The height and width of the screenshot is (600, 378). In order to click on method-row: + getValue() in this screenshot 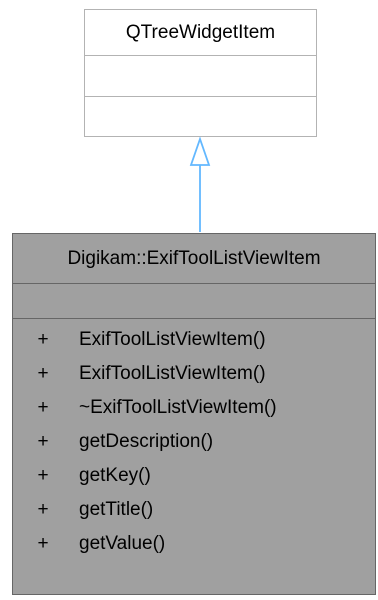, I will do `click(194, 544)`.